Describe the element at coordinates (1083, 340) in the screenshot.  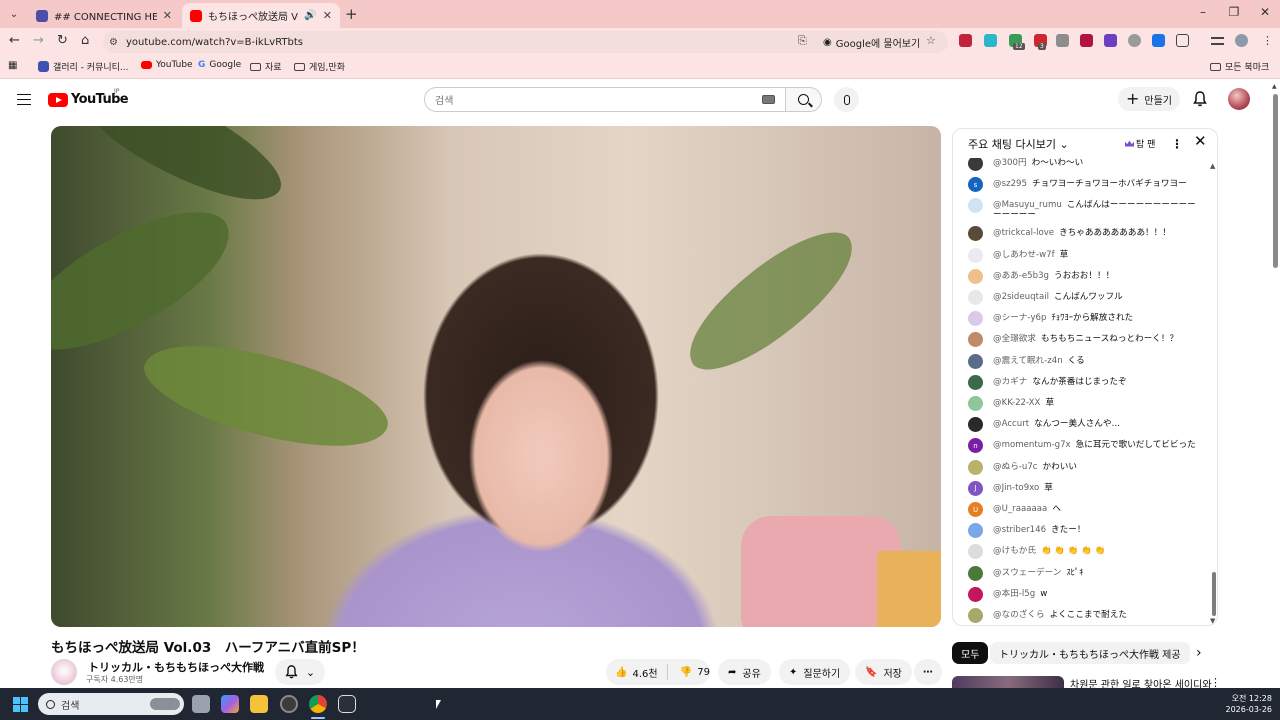
I see `chat-message: @全璟欲求 もちもちニュースねっとわーく！？` at that location.